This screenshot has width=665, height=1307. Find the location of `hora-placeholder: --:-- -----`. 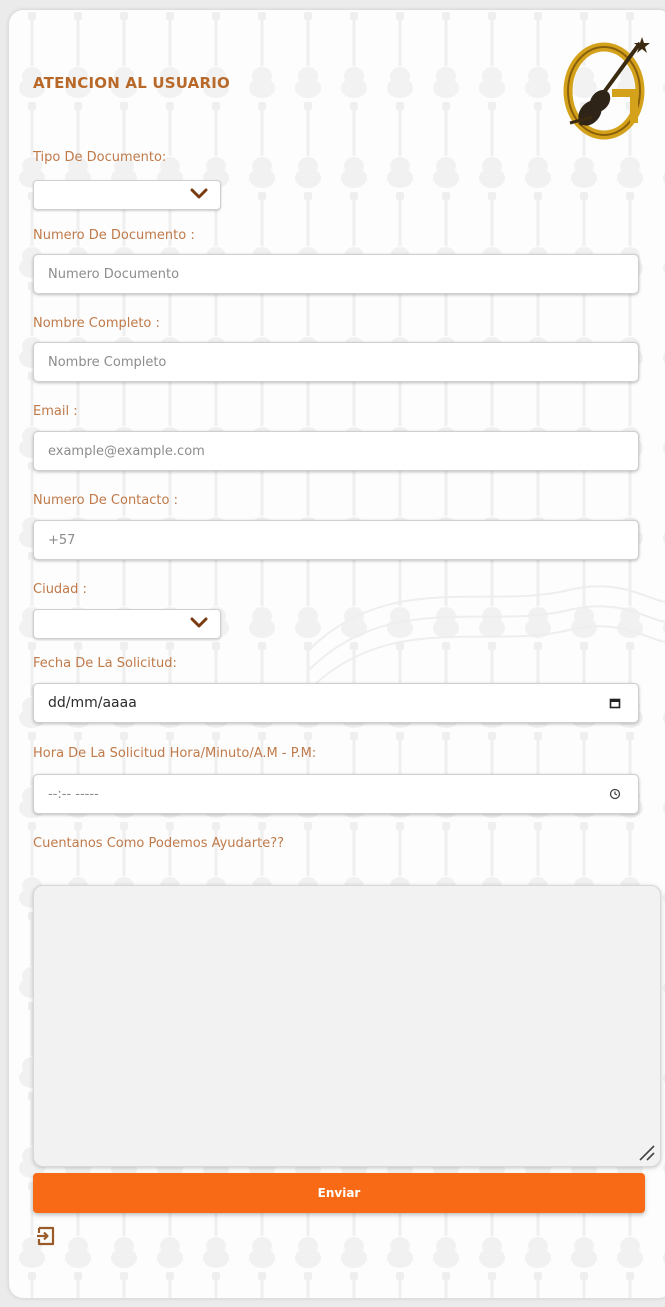

hora-placeholder: --:-- ----- is located at coordinates (73, 794).